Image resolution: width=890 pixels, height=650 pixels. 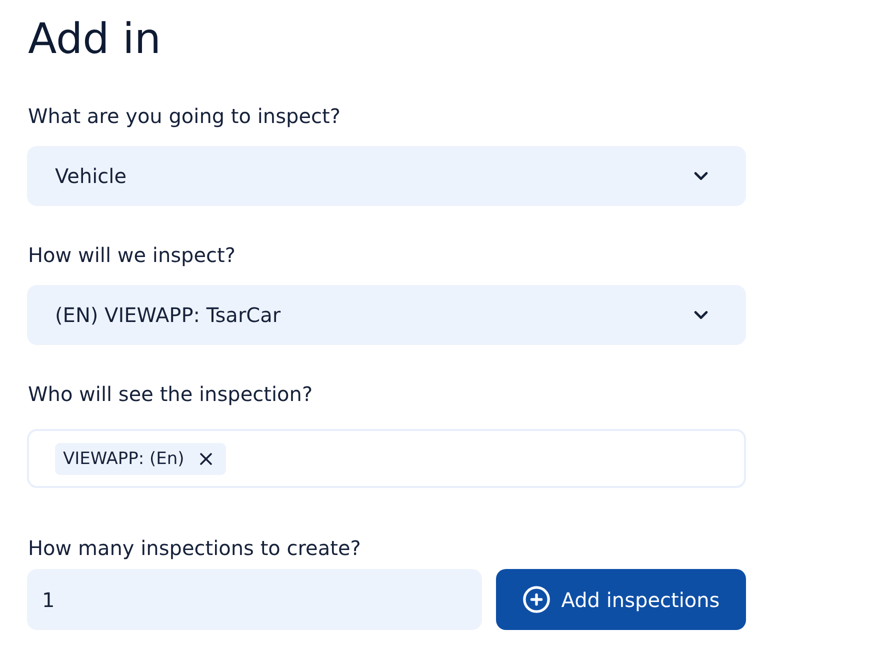 I want to click on plus-circle-icon, so click(x=537, y=599).